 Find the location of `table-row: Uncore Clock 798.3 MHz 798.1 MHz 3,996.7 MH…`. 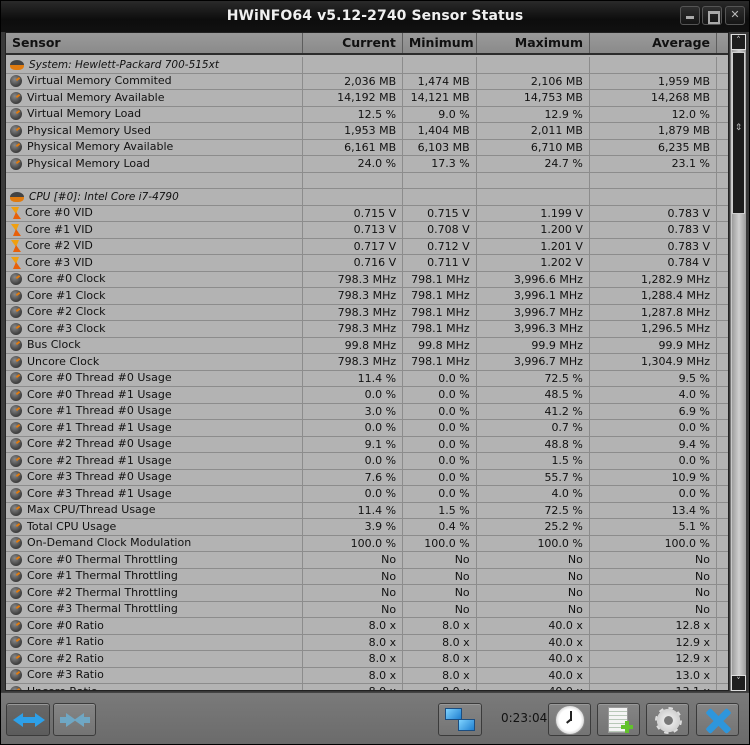

table-row: Uncore Clock 798.3 MHz 798.1 MHz 3,996.7 MH… is located at coordinates (367, 362).